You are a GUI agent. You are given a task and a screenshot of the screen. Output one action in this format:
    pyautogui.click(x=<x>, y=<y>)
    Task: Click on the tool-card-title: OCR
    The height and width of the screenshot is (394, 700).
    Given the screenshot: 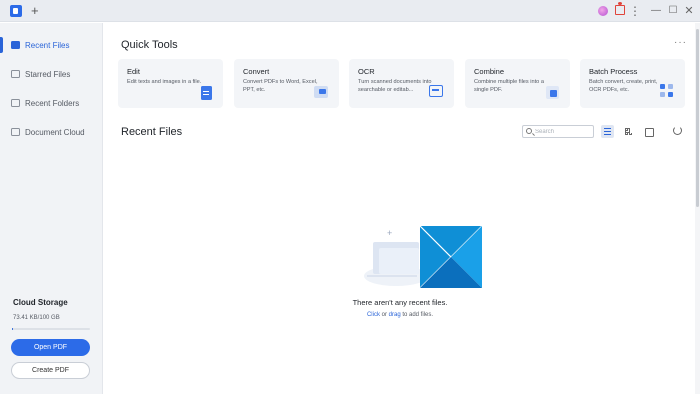 What is the action you would take?
    pyautogui.click(x=366, y=71)
    